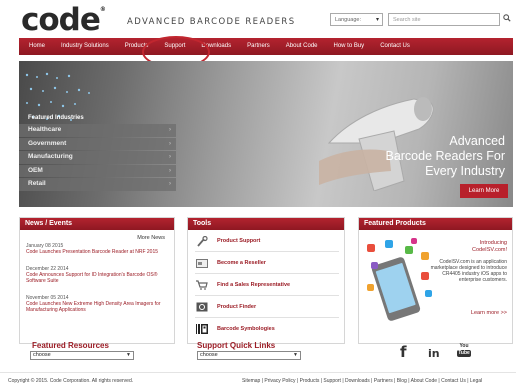  Describe the element at coordinates (202, 329) in the screenshot. I see `barcode-icon` at that location.